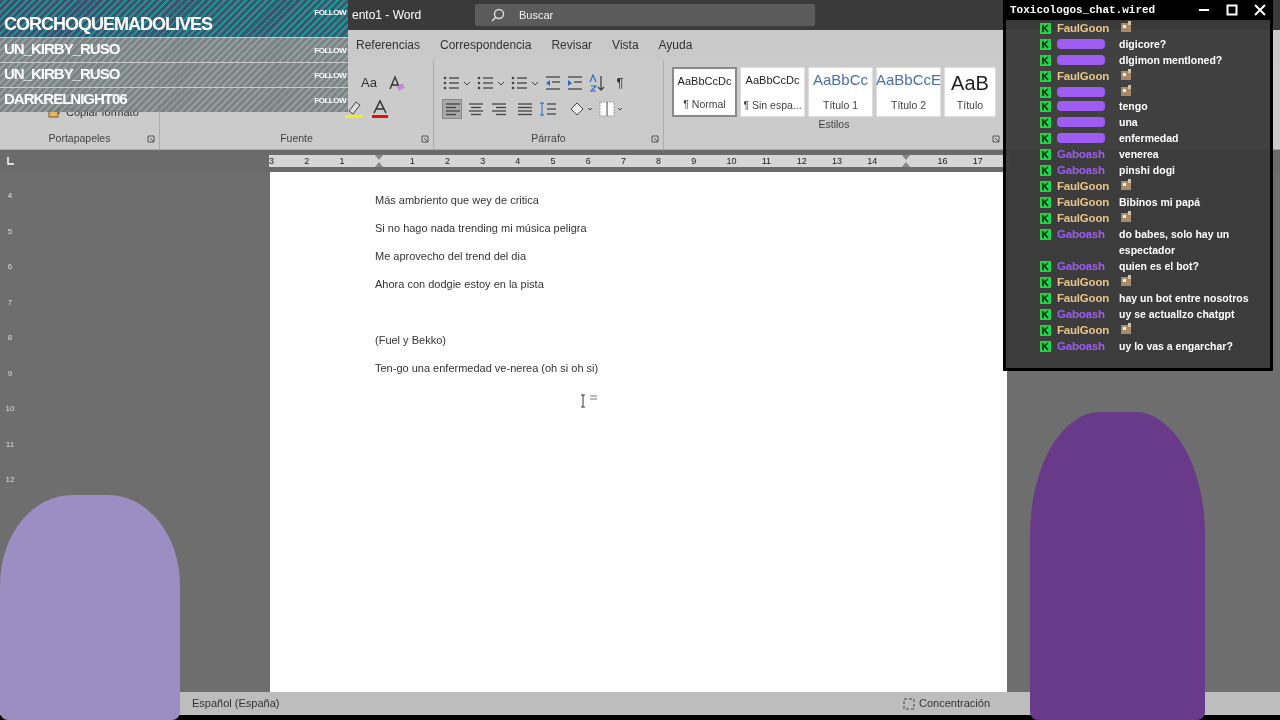  What do you see at coordinates (620, 82) in the screenshot?
I see `paragraph-mark-button: ¶` at bounding box center [620, 82].